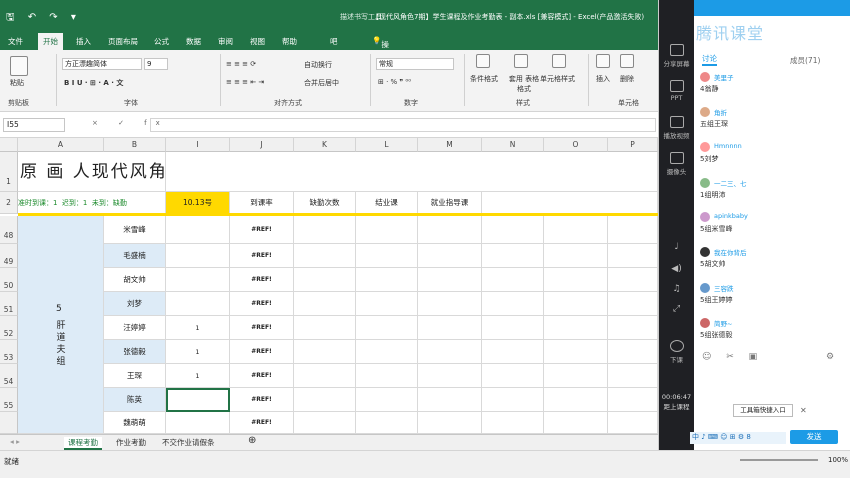 The height and width of the screenshot is (478, 850). I want to click on column-header: O, so click(576, 145).